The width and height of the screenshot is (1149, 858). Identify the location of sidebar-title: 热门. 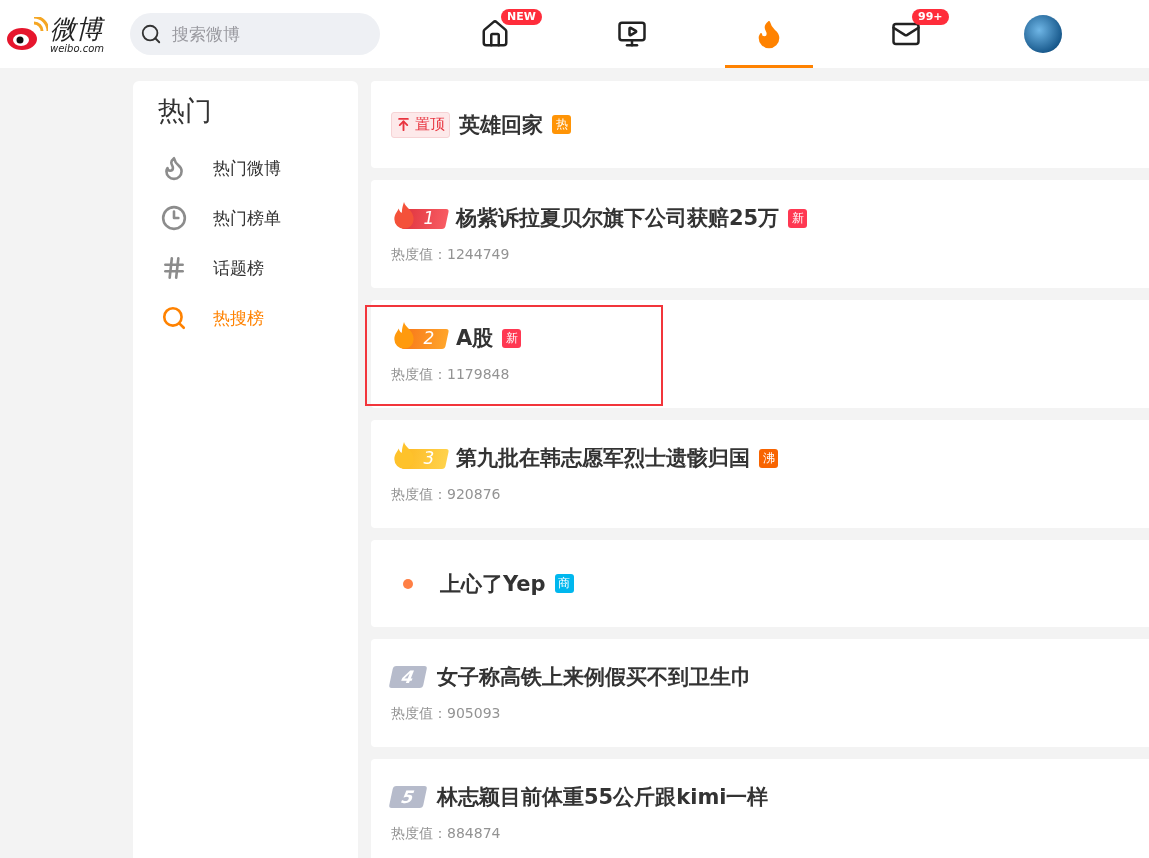
(185, 111).